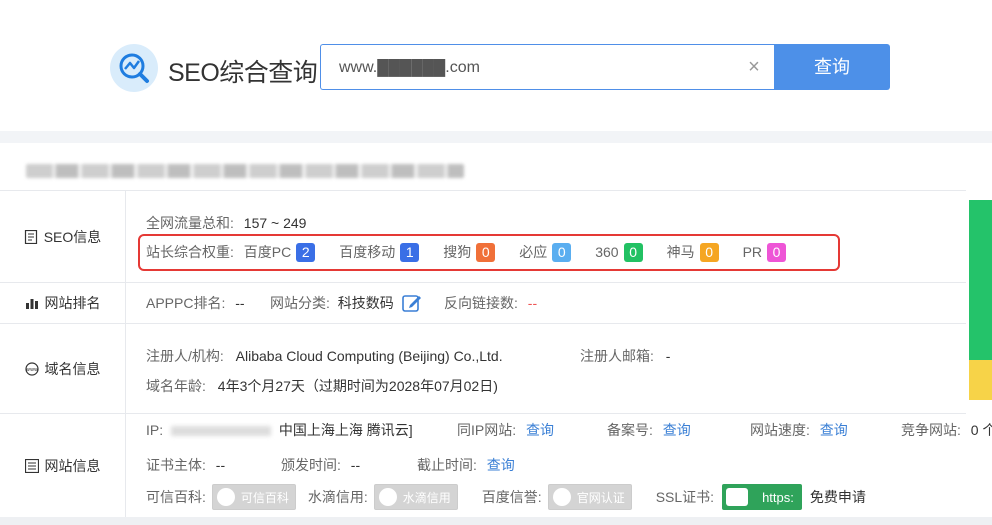 The width and height of the screenshot is (992, 525). Describe the element at coordinates (220, 465) in the screenshot. I see `cert-value: --` at that location.